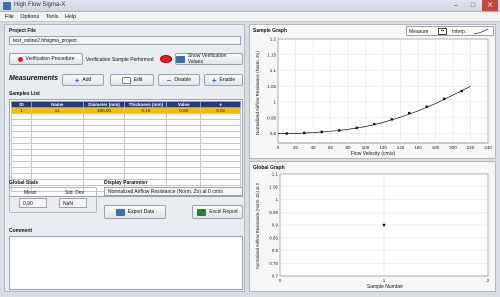 This screenshot has width=500, height=297. What do you see at coordinates (33, 203) in the screenshot?
I see `mean-value: 0,90` at bounding box center [33, 203].